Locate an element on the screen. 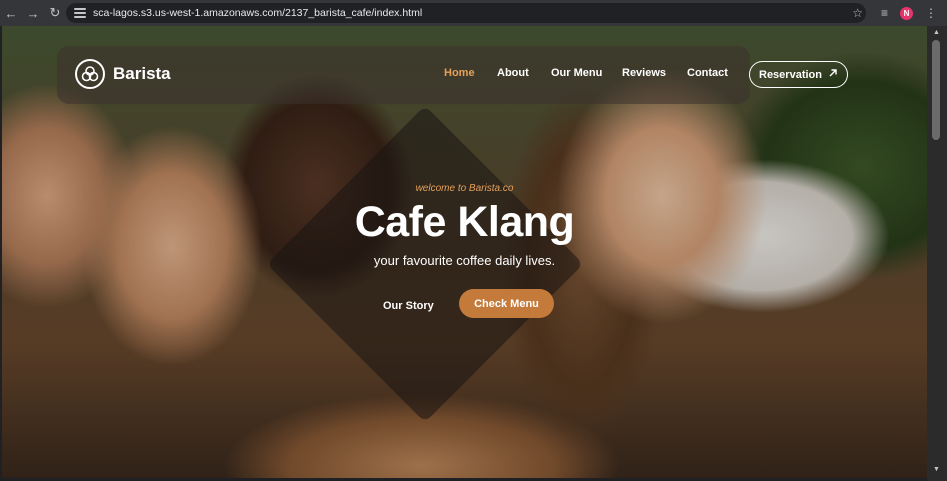 The width and height of the screenshot is (947, 481). page-scrollbar: ▲ ▼ is located at coordinates (937, 253).